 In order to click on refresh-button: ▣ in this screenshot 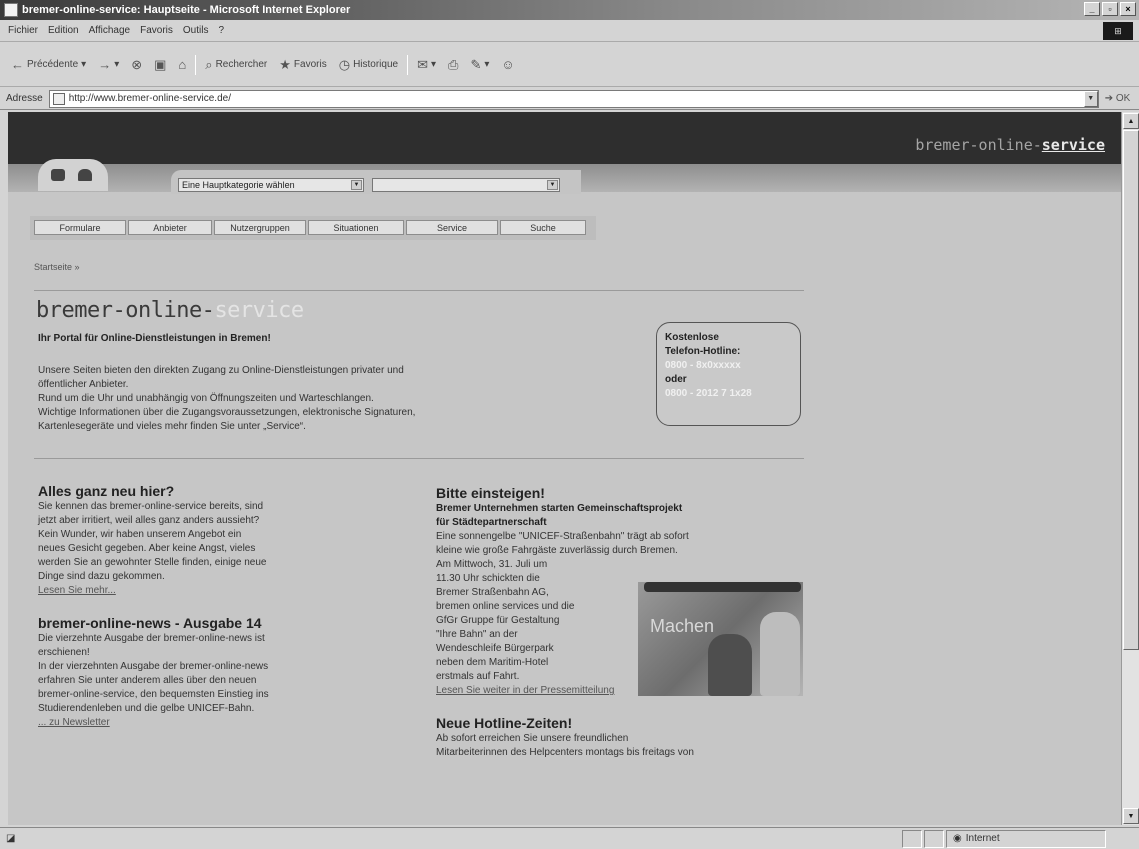, I will do `click(160, 65)`.